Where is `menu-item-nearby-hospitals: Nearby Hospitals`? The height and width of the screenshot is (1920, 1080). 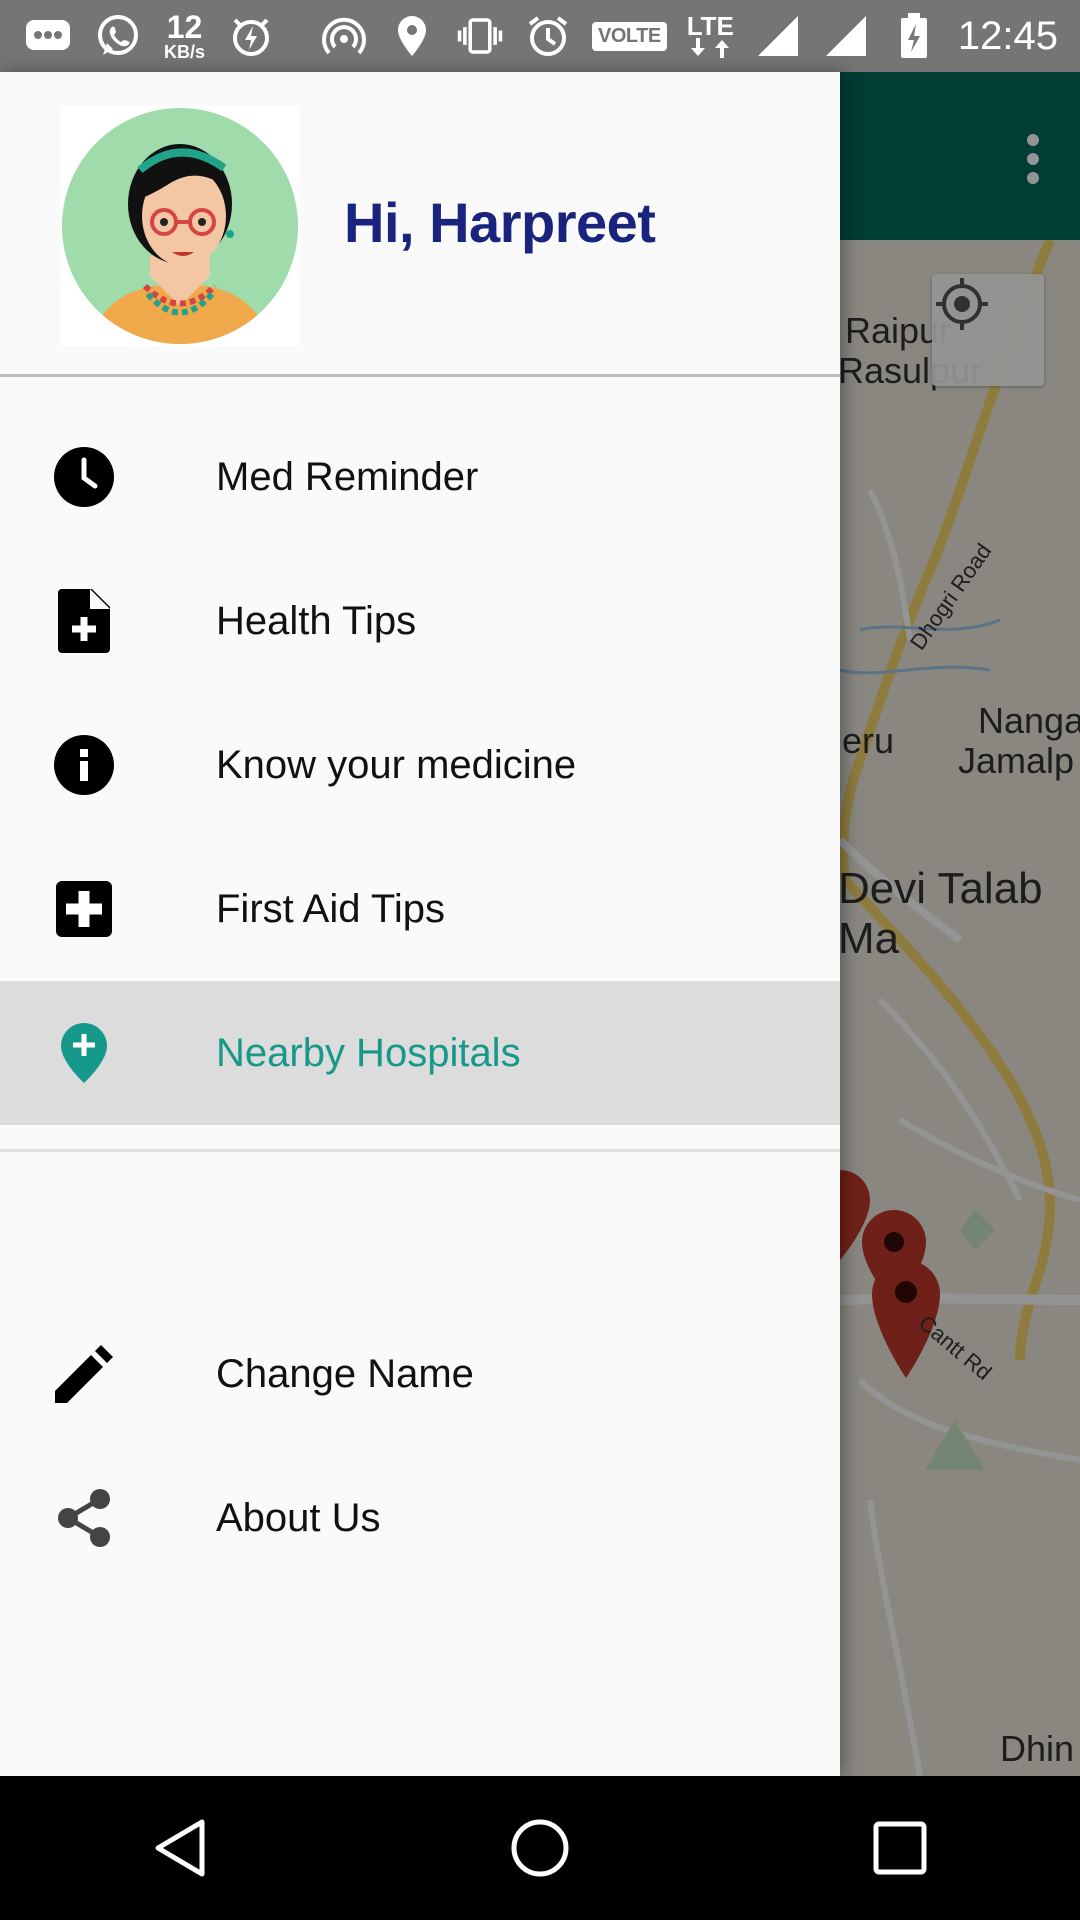
menu-item-nearby-hospitals: Nearby Hospitals is located at coordinates (420, 1053).